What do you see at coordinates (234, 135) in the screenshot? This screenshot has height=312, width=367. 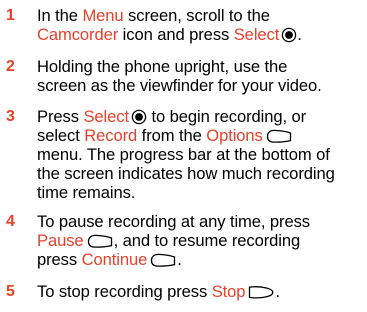 I see `highlighted-term: Options` at bounding box center [234, 135].